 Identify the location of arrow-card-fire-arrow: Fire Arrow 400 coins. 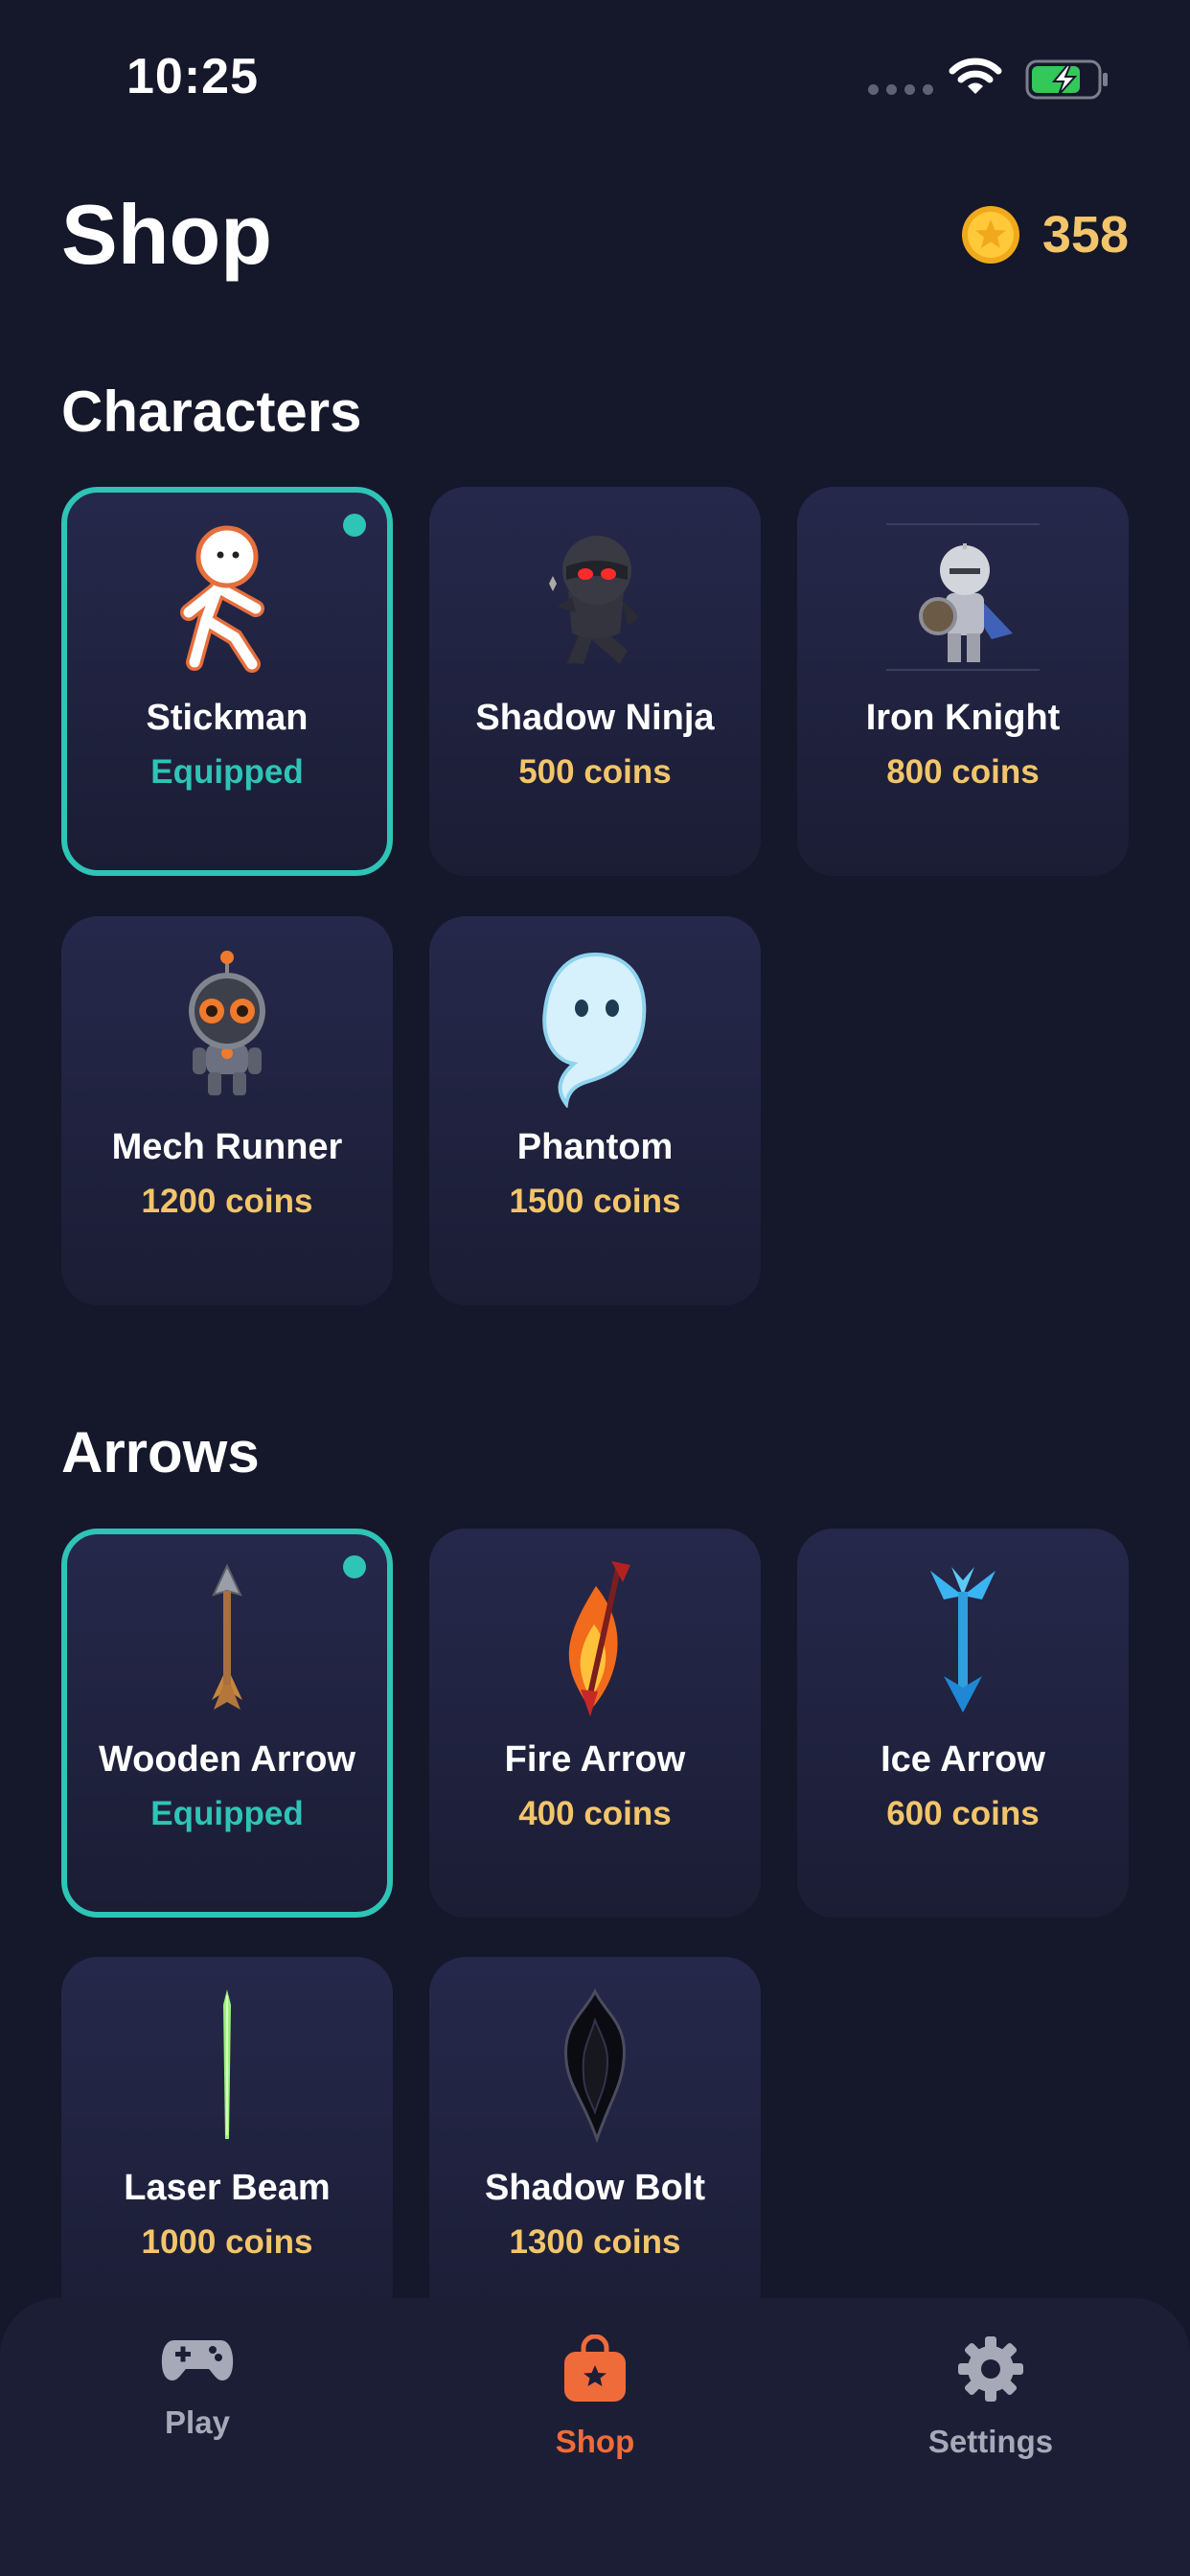
(595, 1723).